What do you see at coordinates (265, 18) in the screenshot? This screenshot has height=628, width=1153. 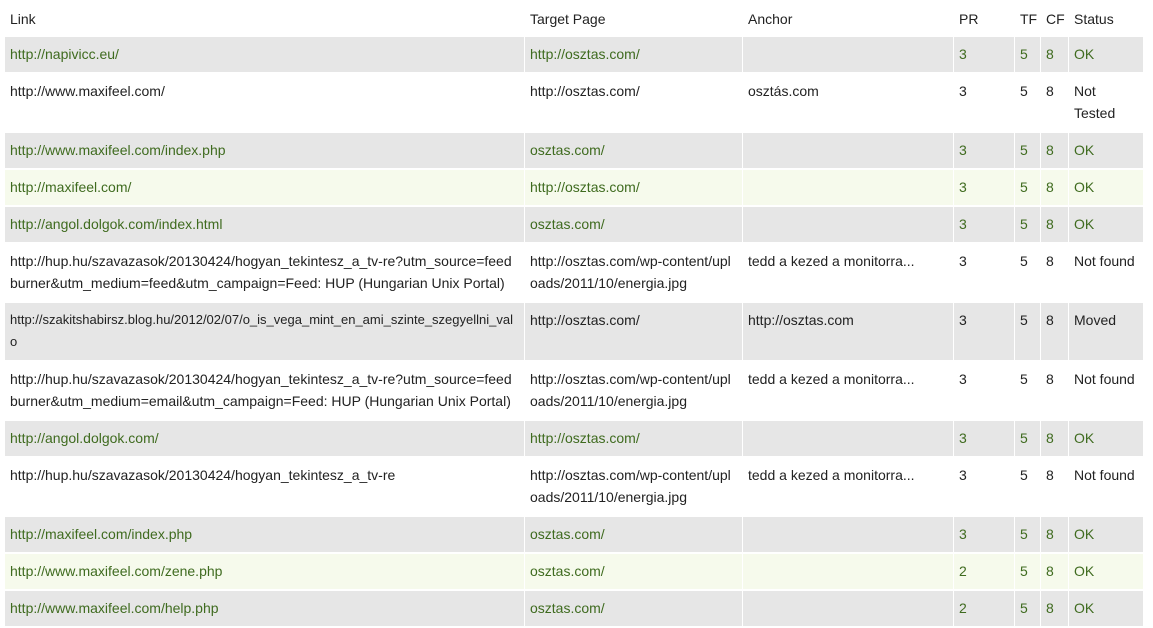 I see `column-header-link: Link` at bounding box center [265, 18].